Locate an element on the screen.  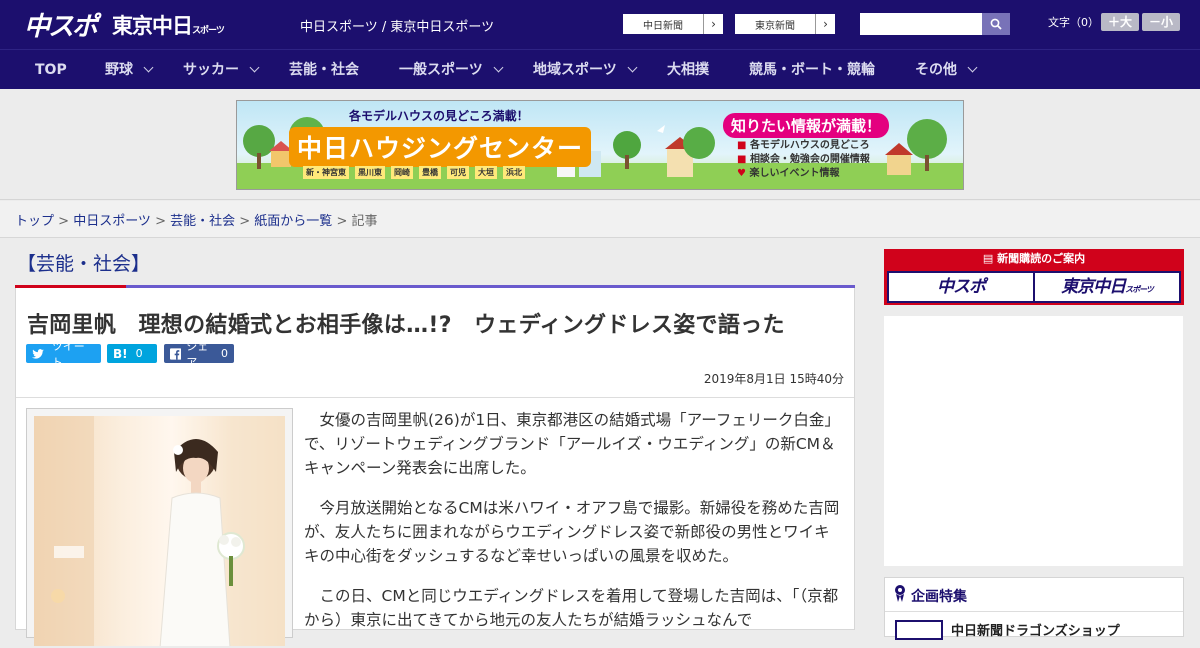
chunichi-shimbun-label: 中日新聞 is located at coordinates (663, 26).